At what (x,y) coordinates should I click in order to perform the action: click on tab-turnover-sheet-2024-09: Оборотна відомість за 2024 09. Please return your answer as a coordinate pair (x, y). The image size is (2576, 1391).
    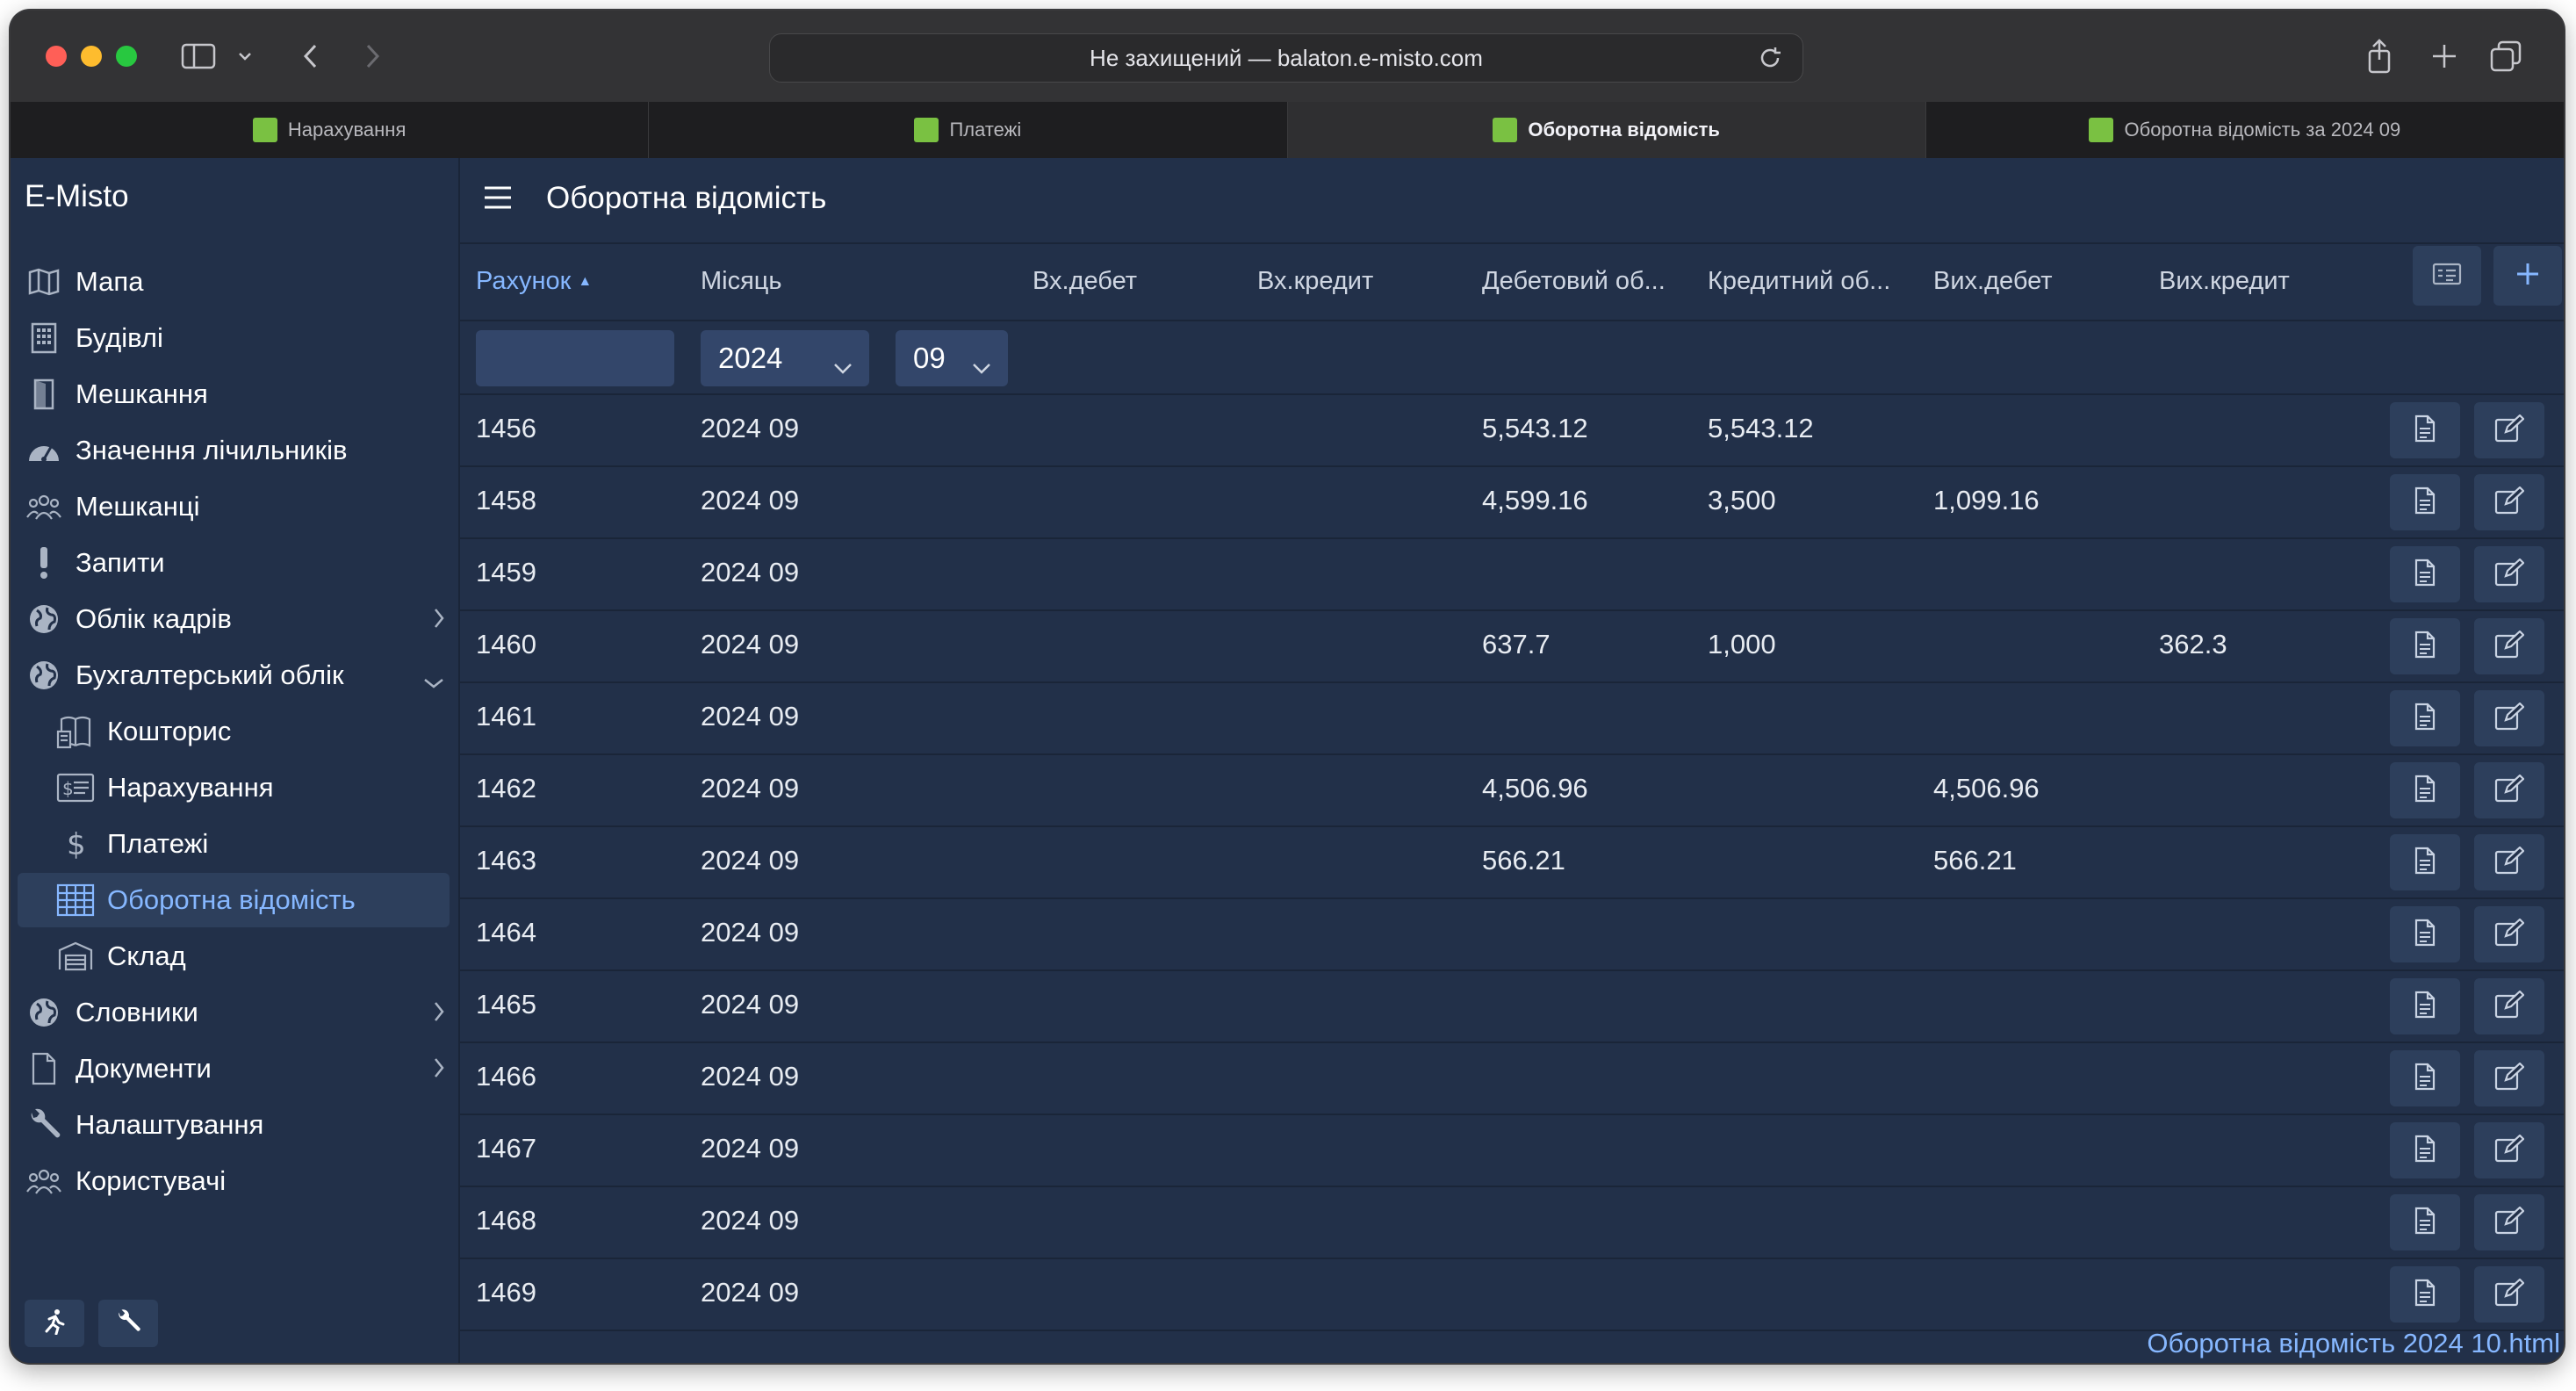
    Looking at the image, I should click on (2244, 130).